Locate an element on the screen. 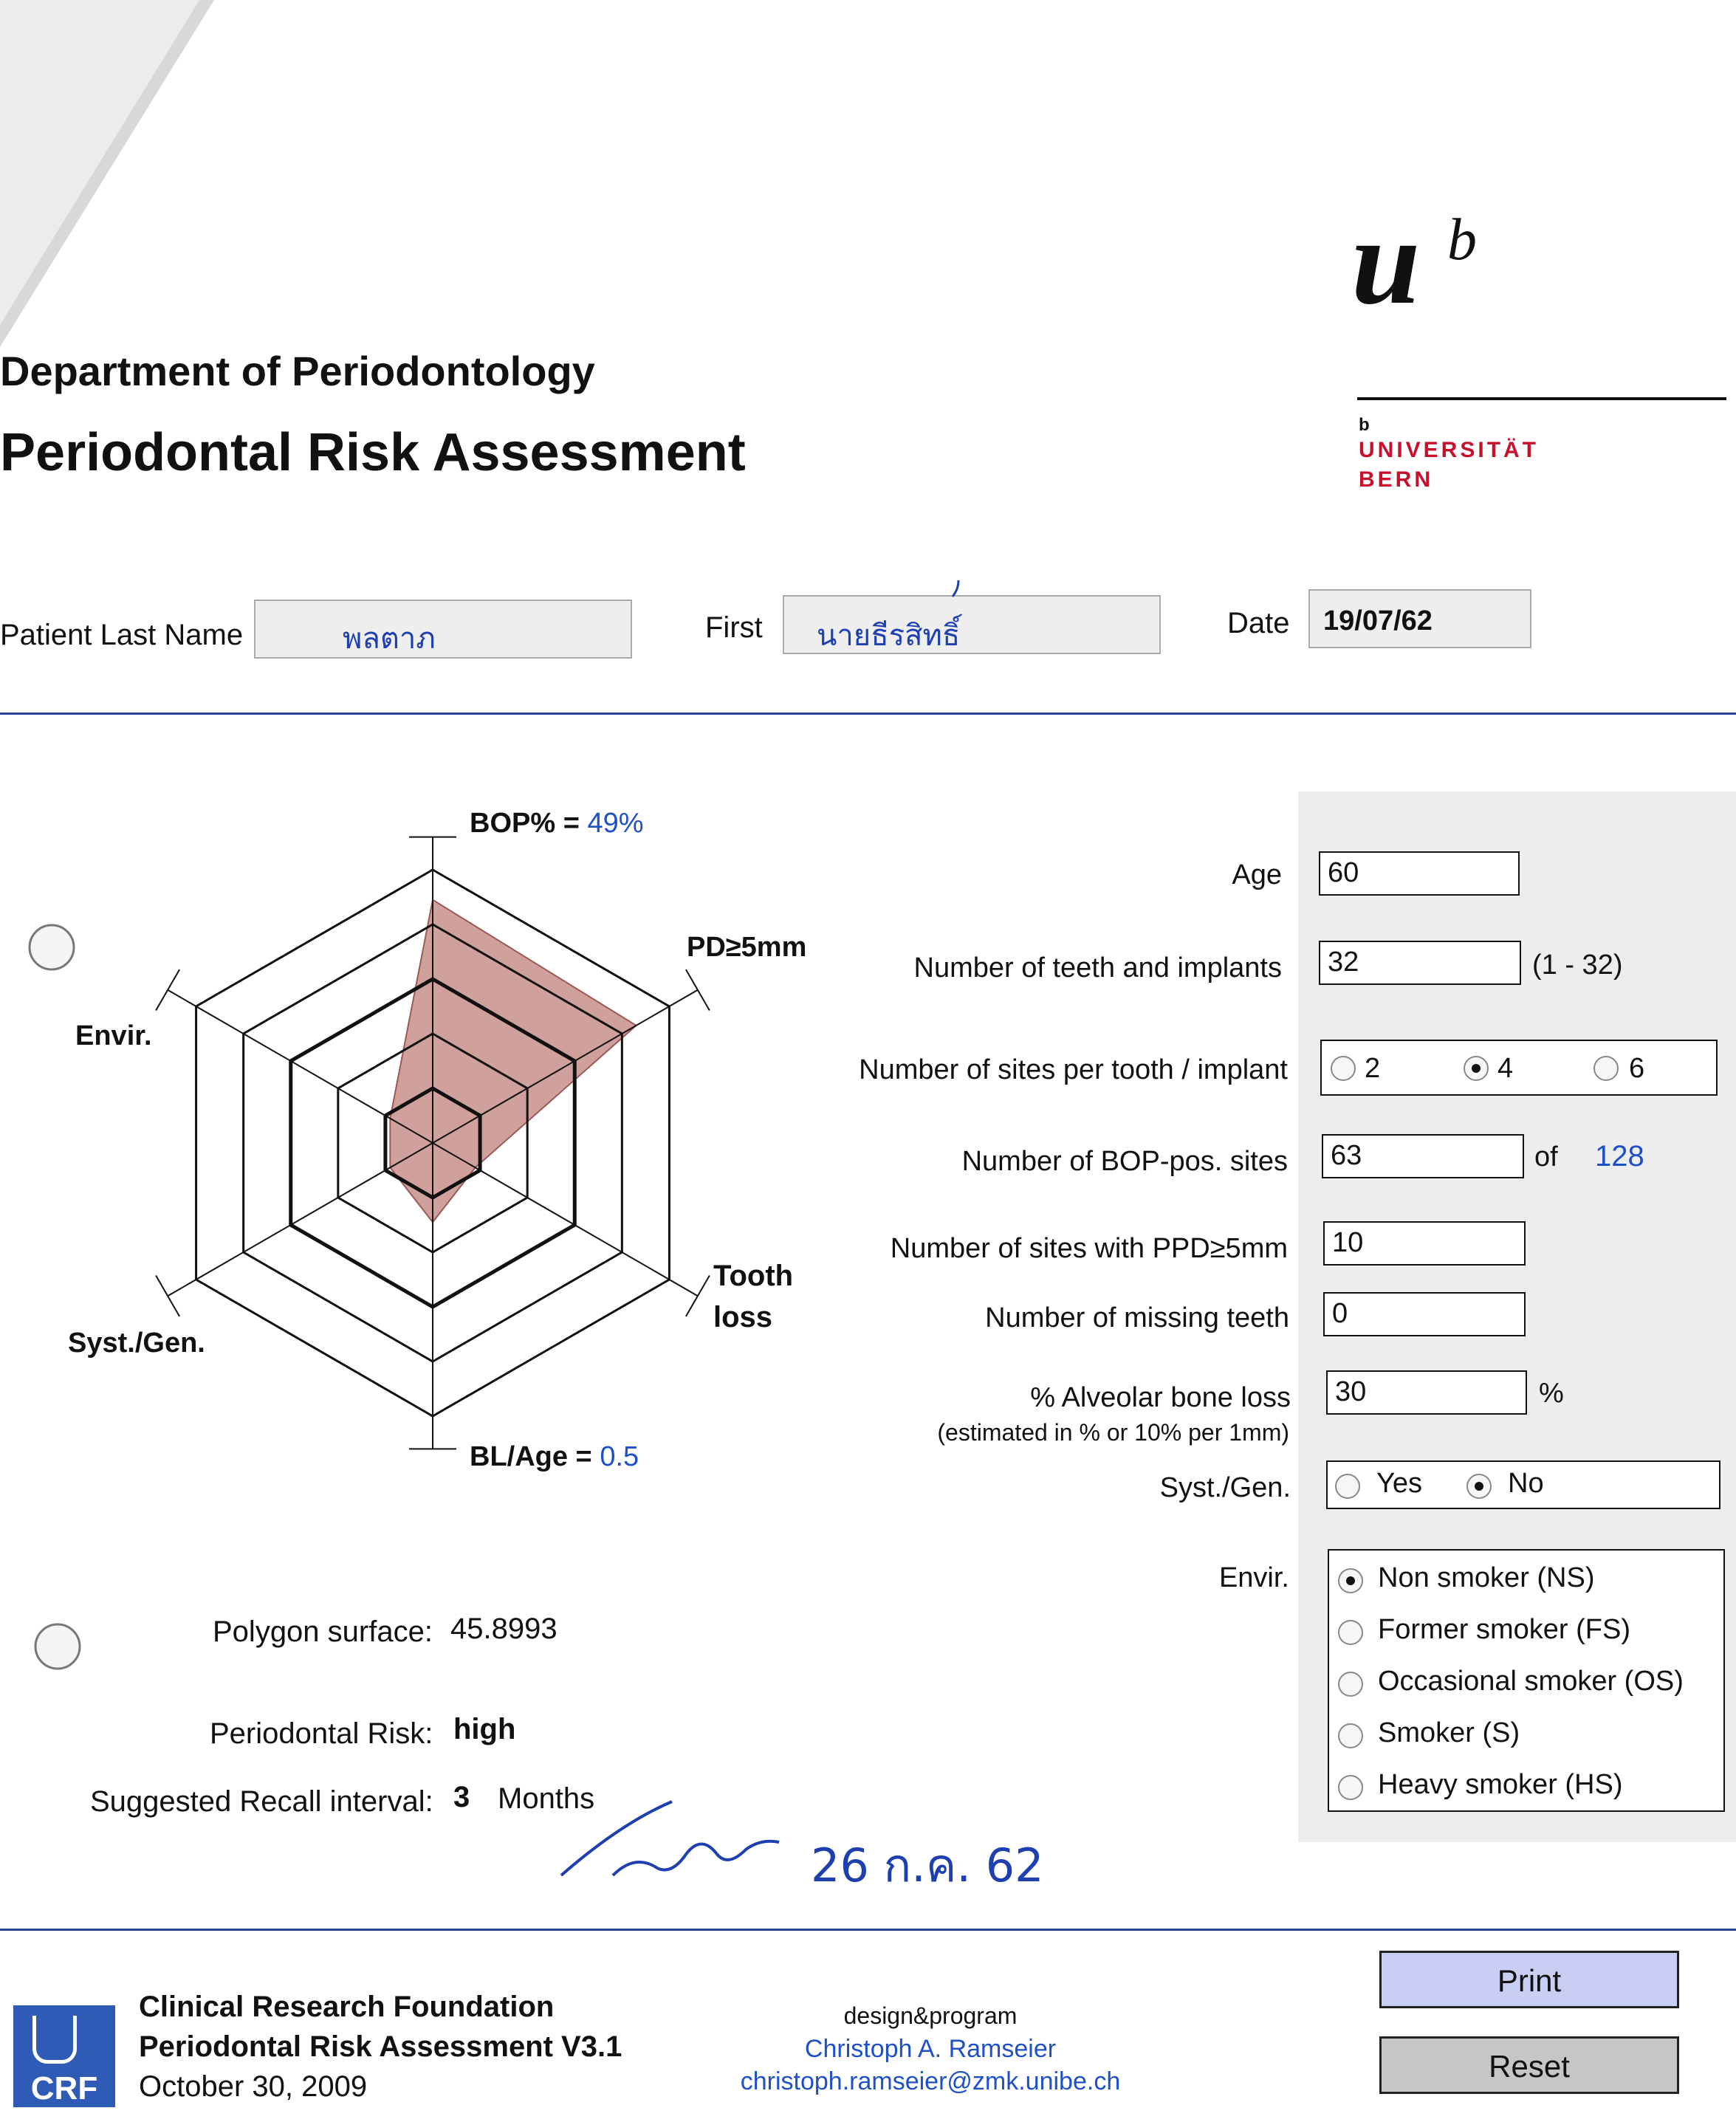  print-button: Print is located at coordinates (1529, 1980).